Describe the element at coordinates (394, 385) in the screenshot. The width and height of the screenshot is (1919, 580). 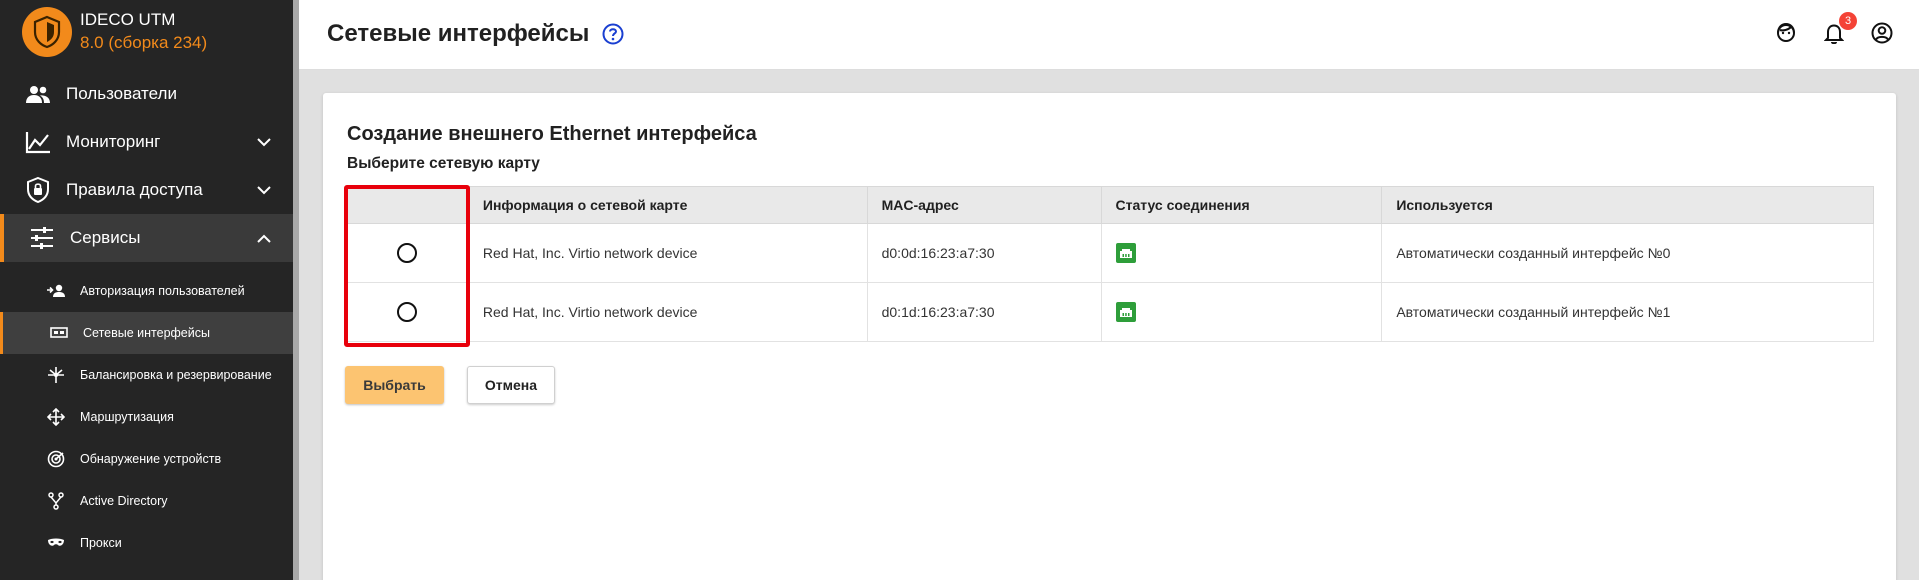
I see `select-button: Выбрать` at that location.